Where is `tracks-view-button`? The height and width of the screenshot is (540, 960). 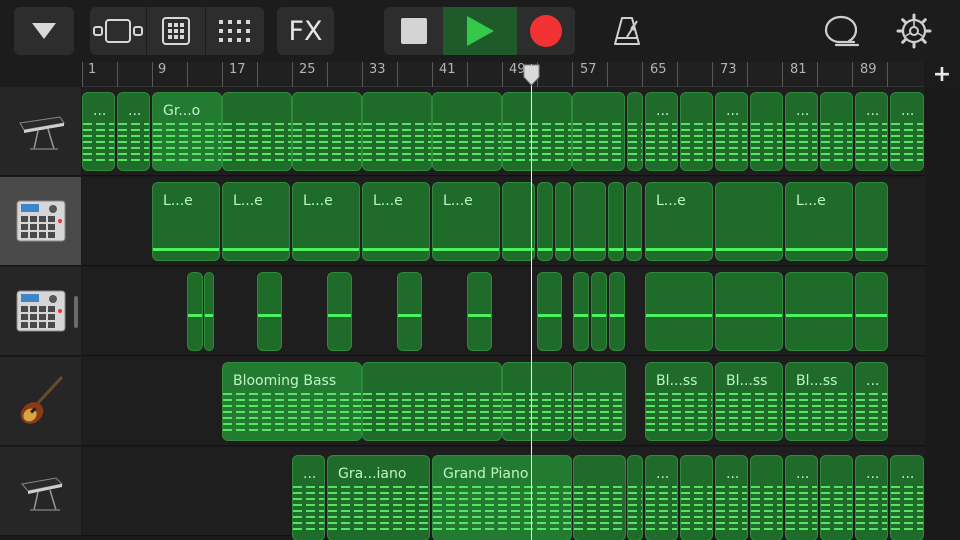
tracks-view-button is located at coordinates (118, 31).